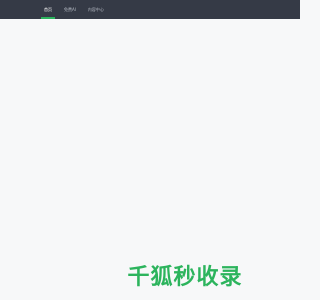 The height and width of the screenshot is (300, 320). I want to click on nav-item-content-center-label: 内容中心, so click(95, 9).